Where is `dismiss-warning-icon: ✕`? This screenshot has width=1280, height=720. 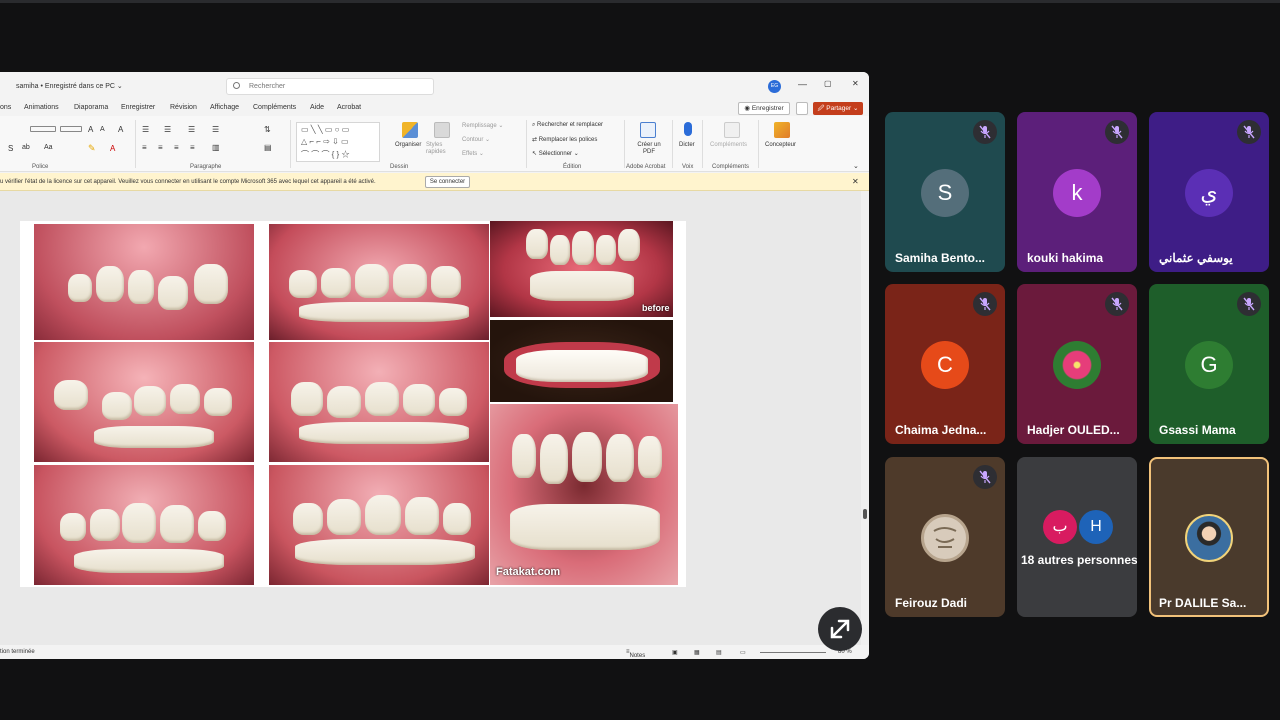 dismiss-warning-icon: ✕ is located at coordinates (855, 181).